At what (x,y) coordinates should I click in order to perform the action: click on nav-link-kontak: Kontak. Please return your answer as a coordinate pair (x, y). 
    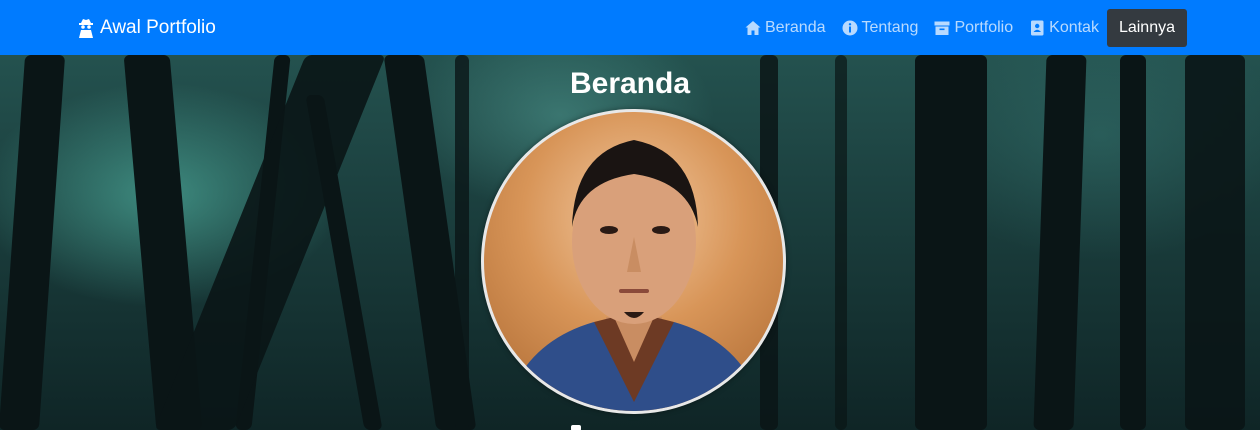
    Looking at the image, I should click on (1064, 28).